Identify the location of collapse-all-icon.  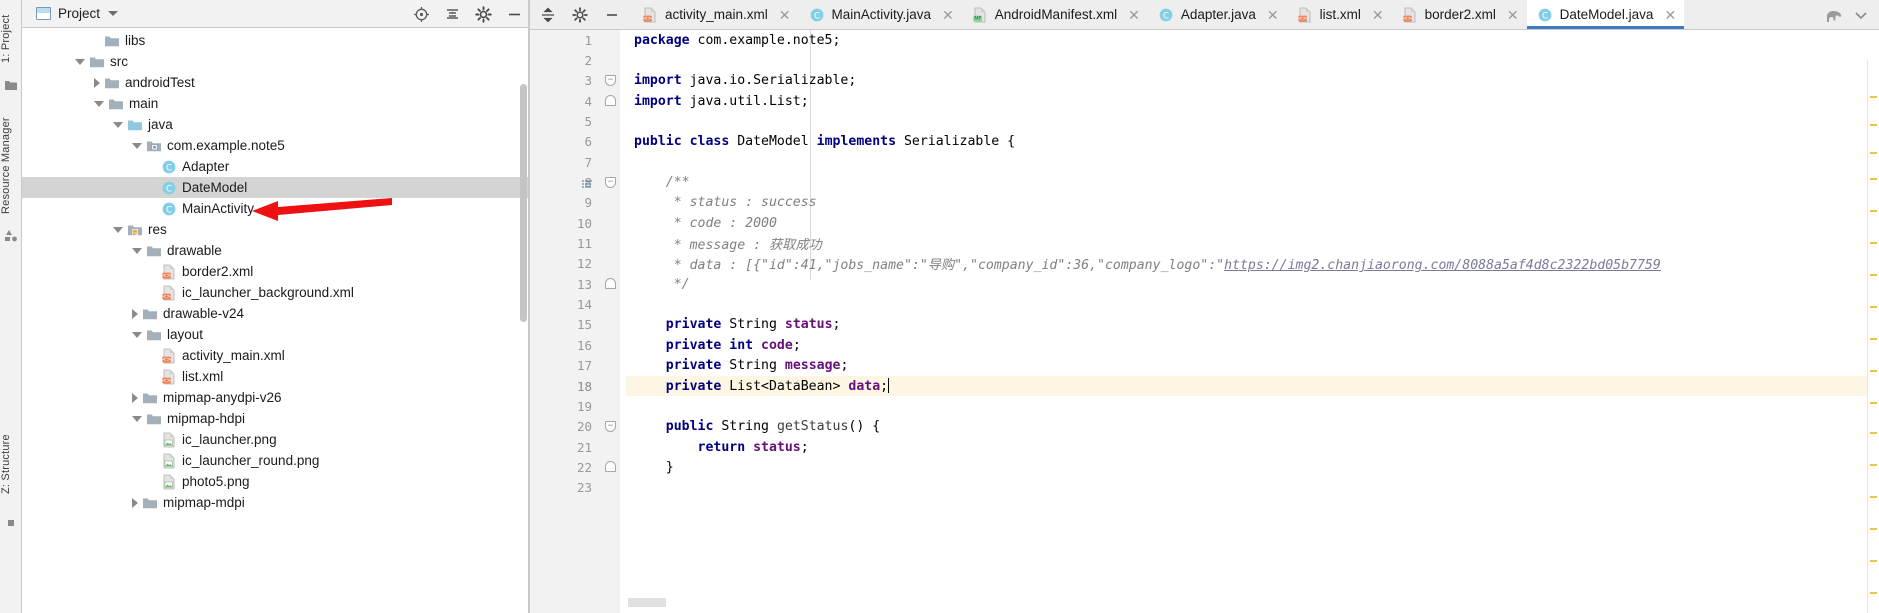
(452, 14).